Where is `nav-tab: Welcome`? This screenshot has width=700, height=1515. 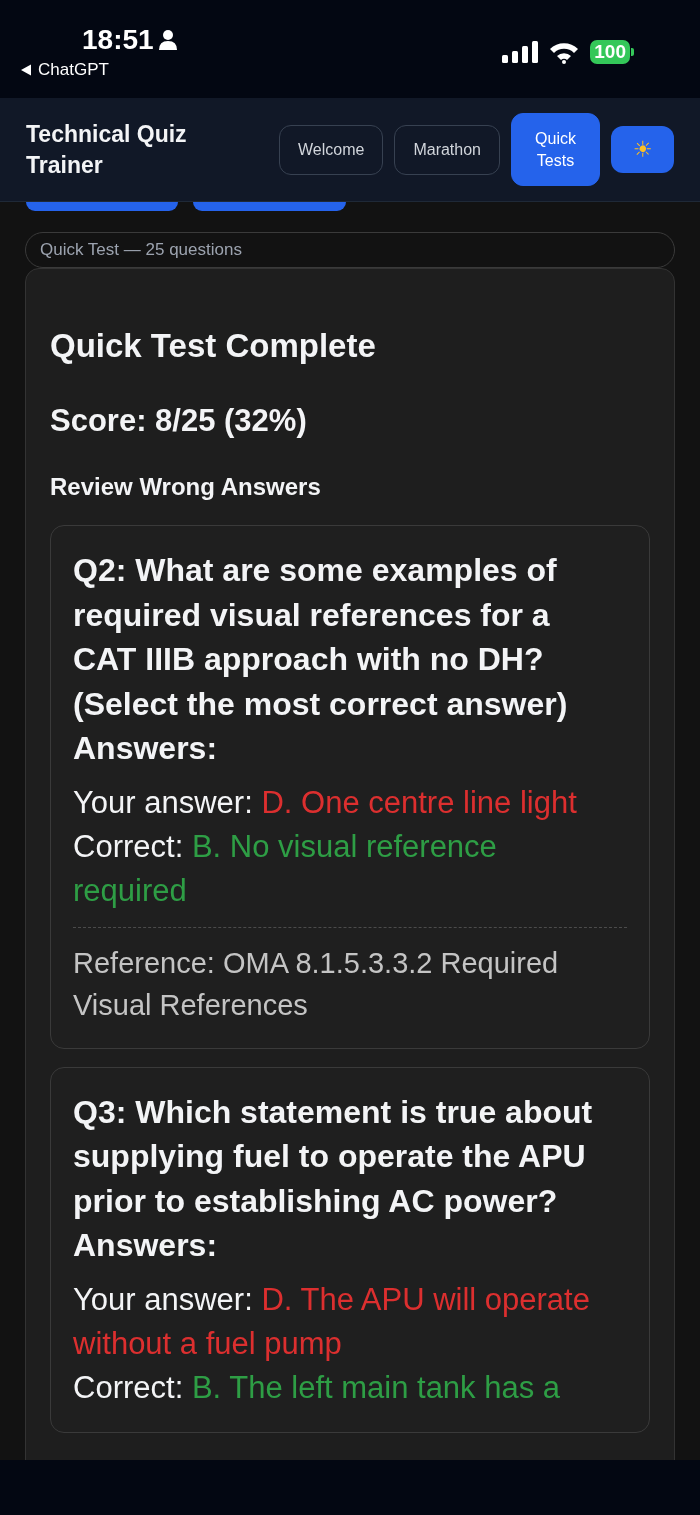 nav-tab: Welcome is located at coordinates (331, 149).